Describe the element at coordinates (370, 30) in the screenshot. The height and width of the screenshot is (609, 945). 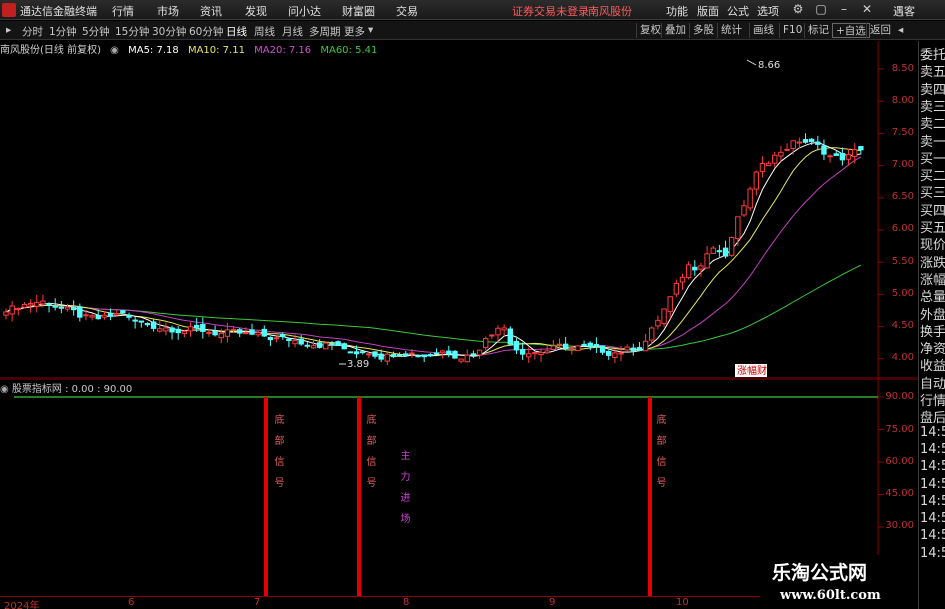
I see `more-arrow-icon: ▾` at that location.